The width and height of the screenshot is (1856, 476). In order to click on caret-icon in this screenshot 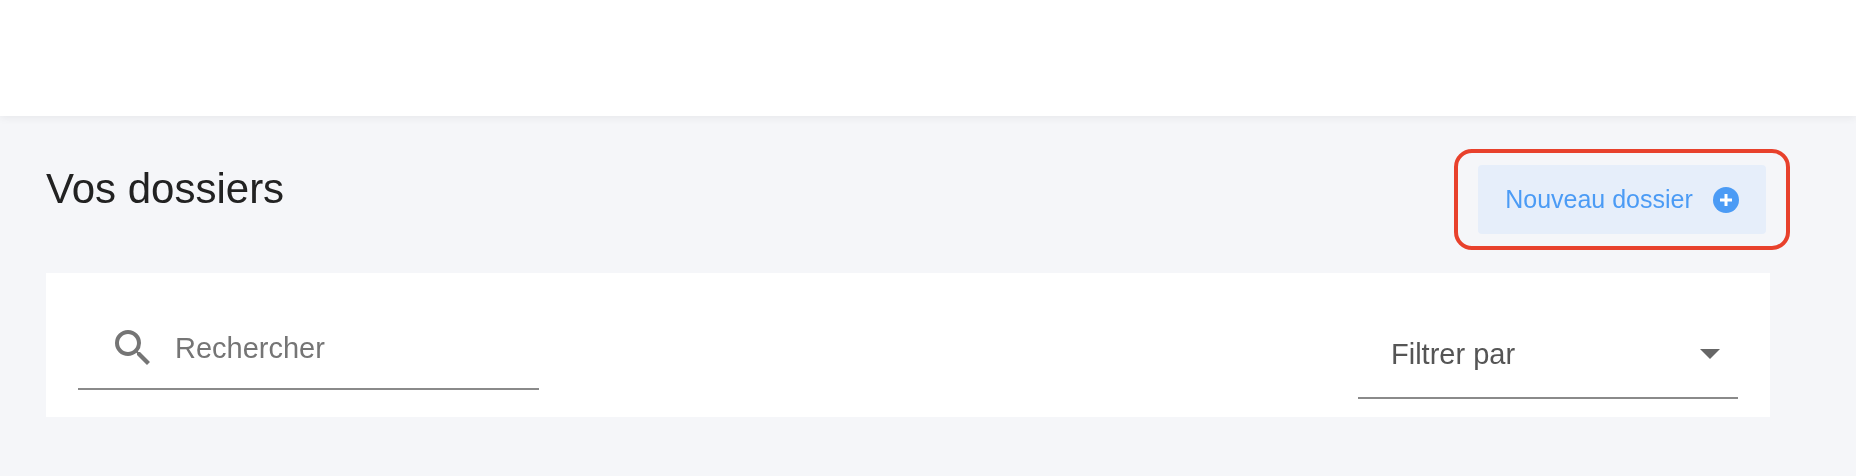, I will do `click(1710, 354)`.